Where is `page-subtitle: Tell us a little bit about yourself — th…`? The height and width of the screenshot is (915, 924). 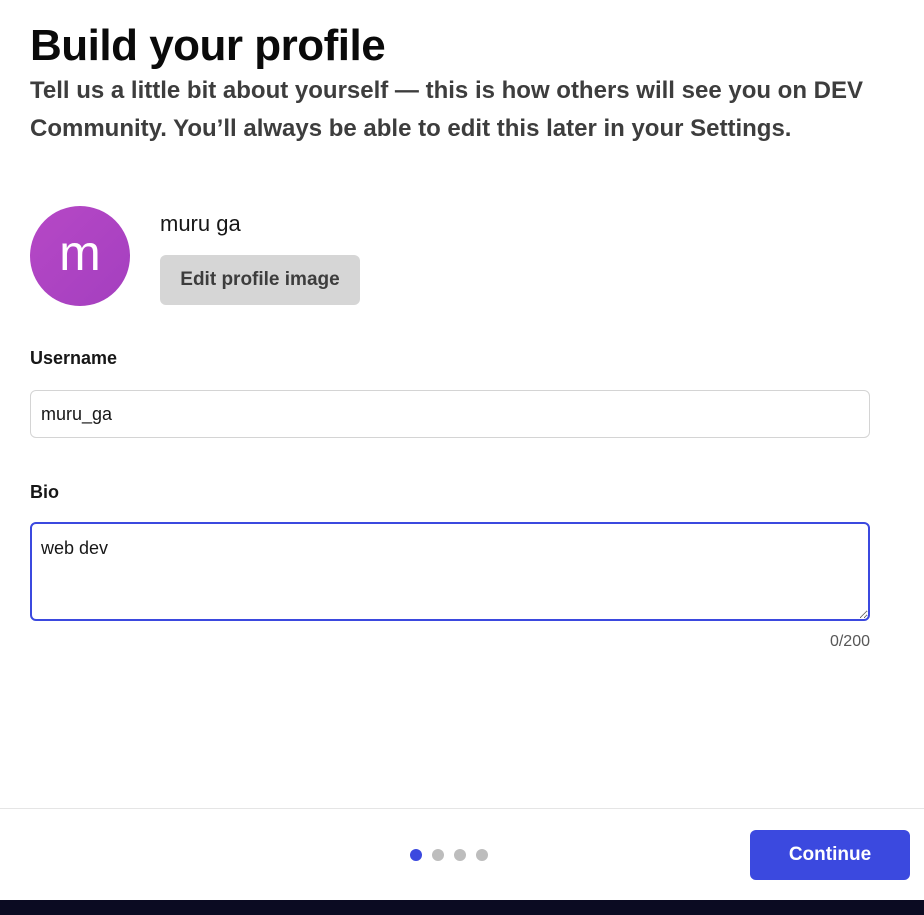
page-subtitle: Tell us a little bit about yourself — th… is located at coordinates (447, 109).